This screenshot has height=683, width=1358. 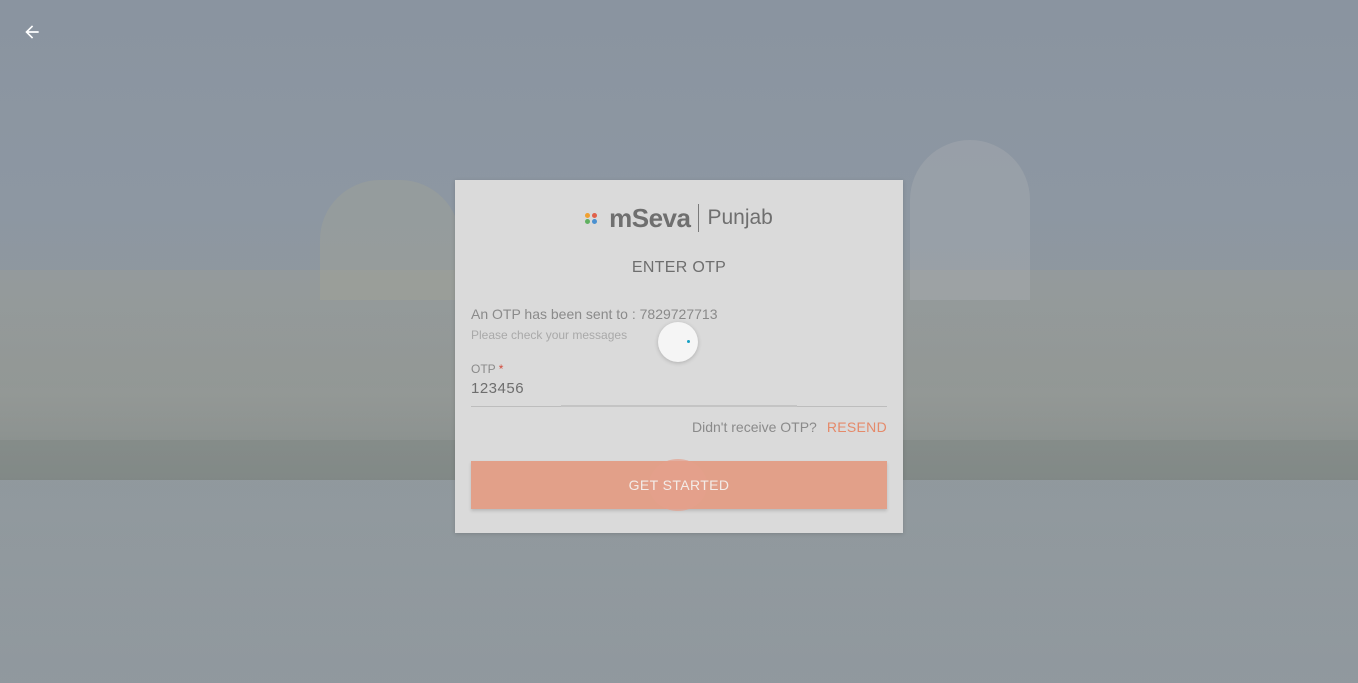 What do you see at coordinates (650, 217) in the screenshot?
I see `brand-name: mSeva` at bounding box center [650, 217].